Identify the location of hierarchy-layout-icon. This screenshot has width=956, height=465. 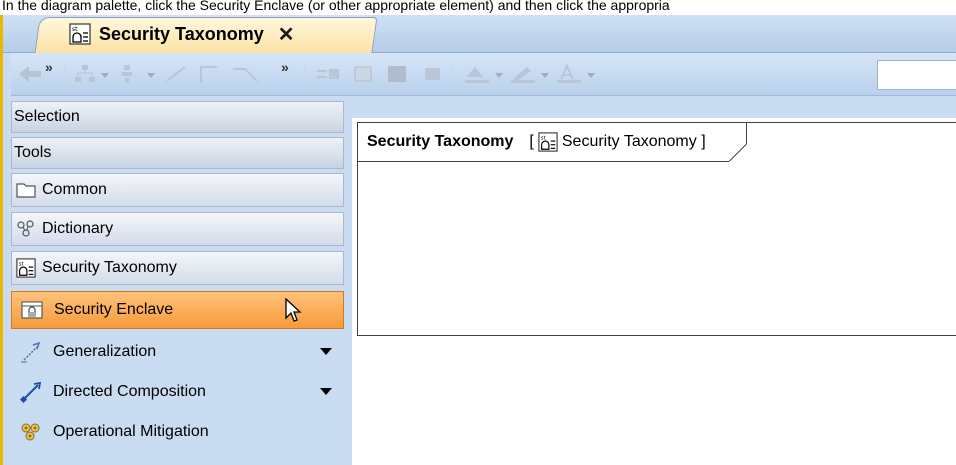
(93, 74).